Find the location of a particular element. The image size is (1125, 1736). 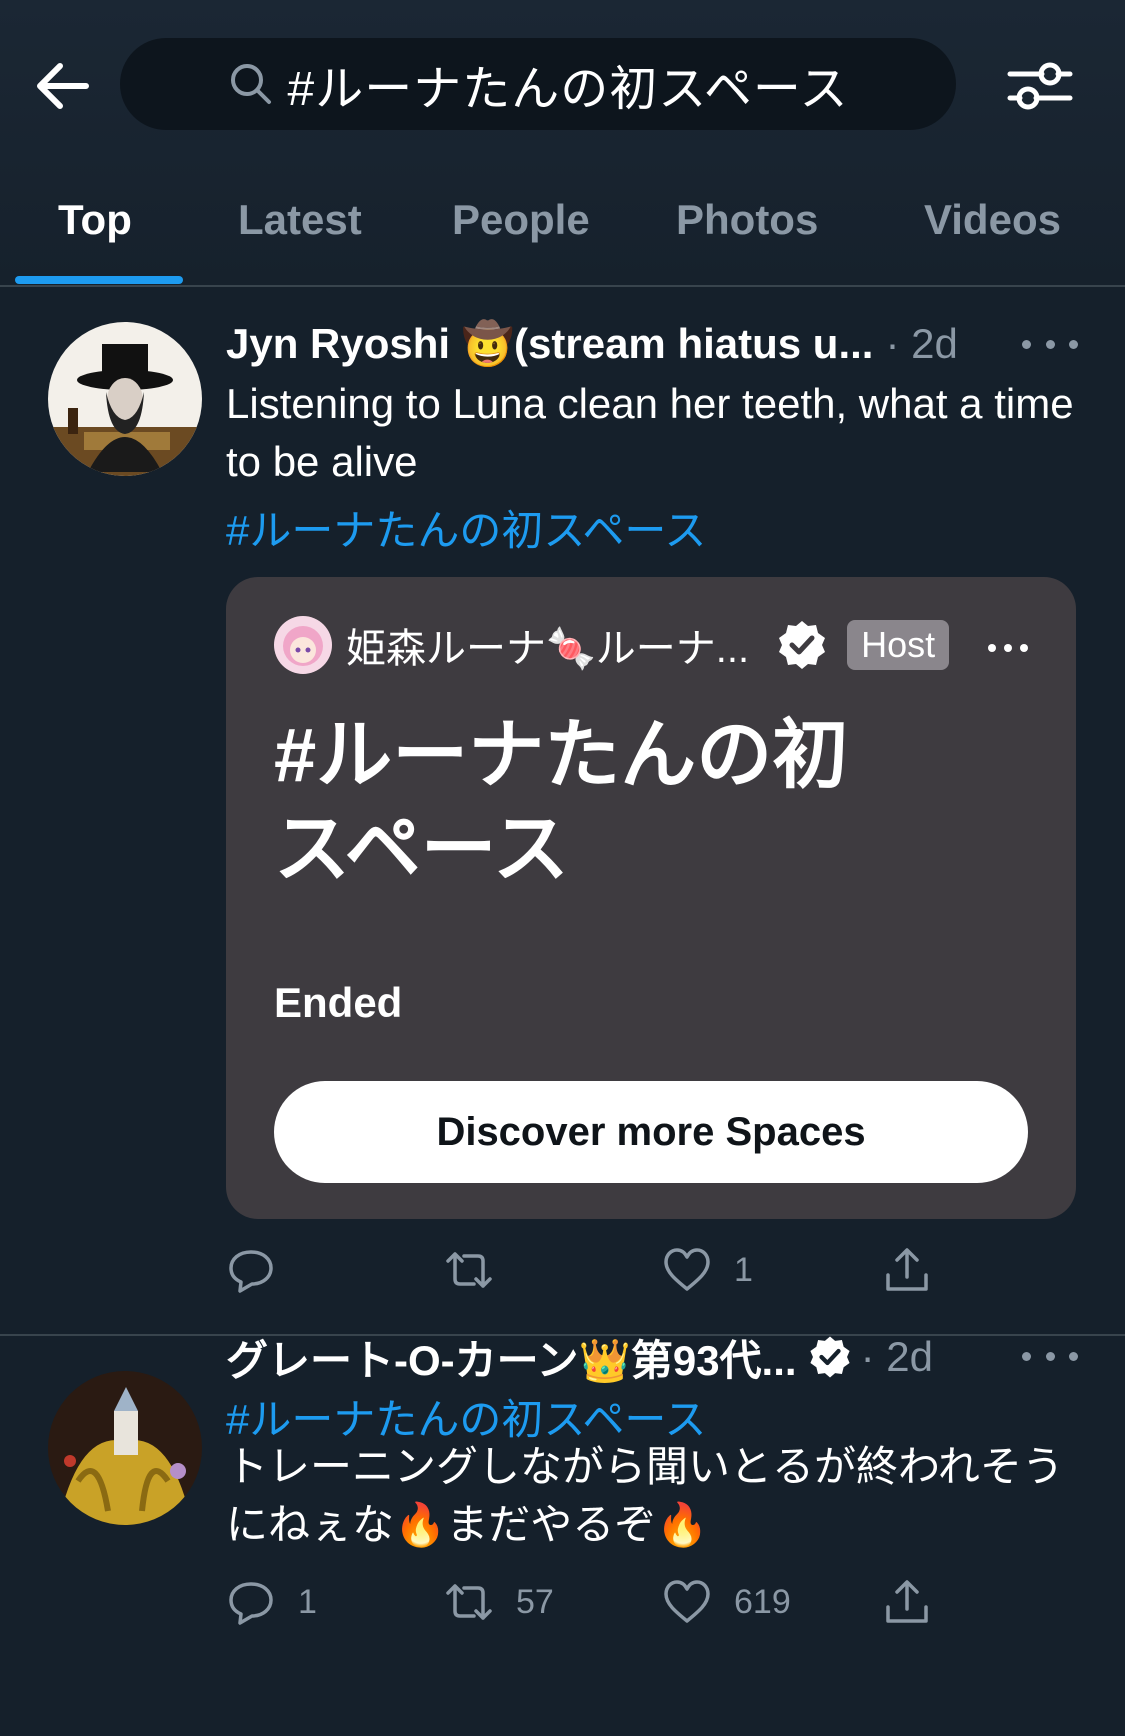

retweet-button is located at coordinates (480, 1270).